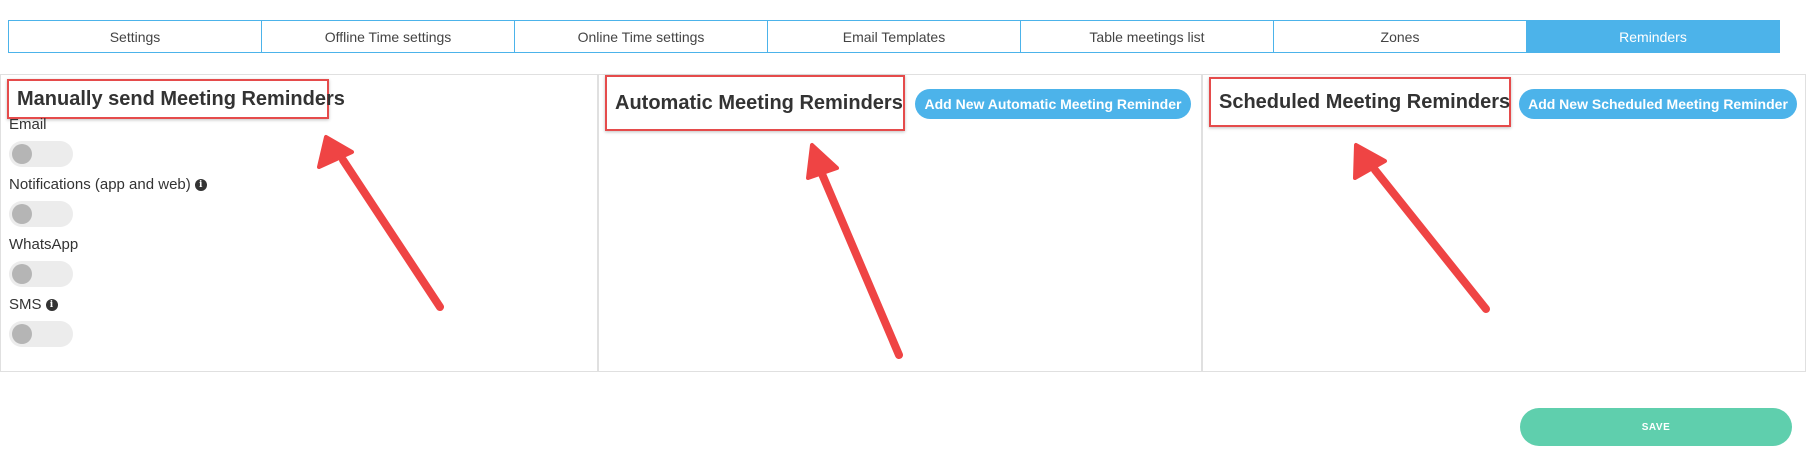  I want to click on whatsapp-toggle, so click(41, 274).